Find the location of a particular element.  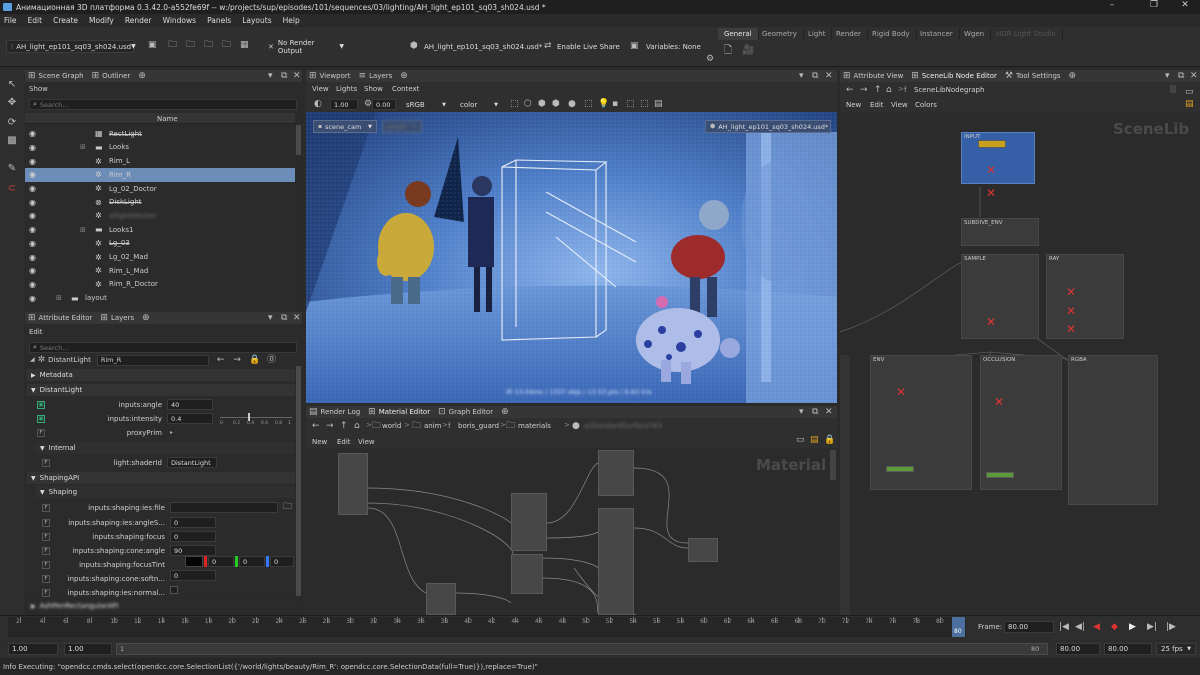

live-share-button: Enable Live Share is located at coordinates (588, 47).